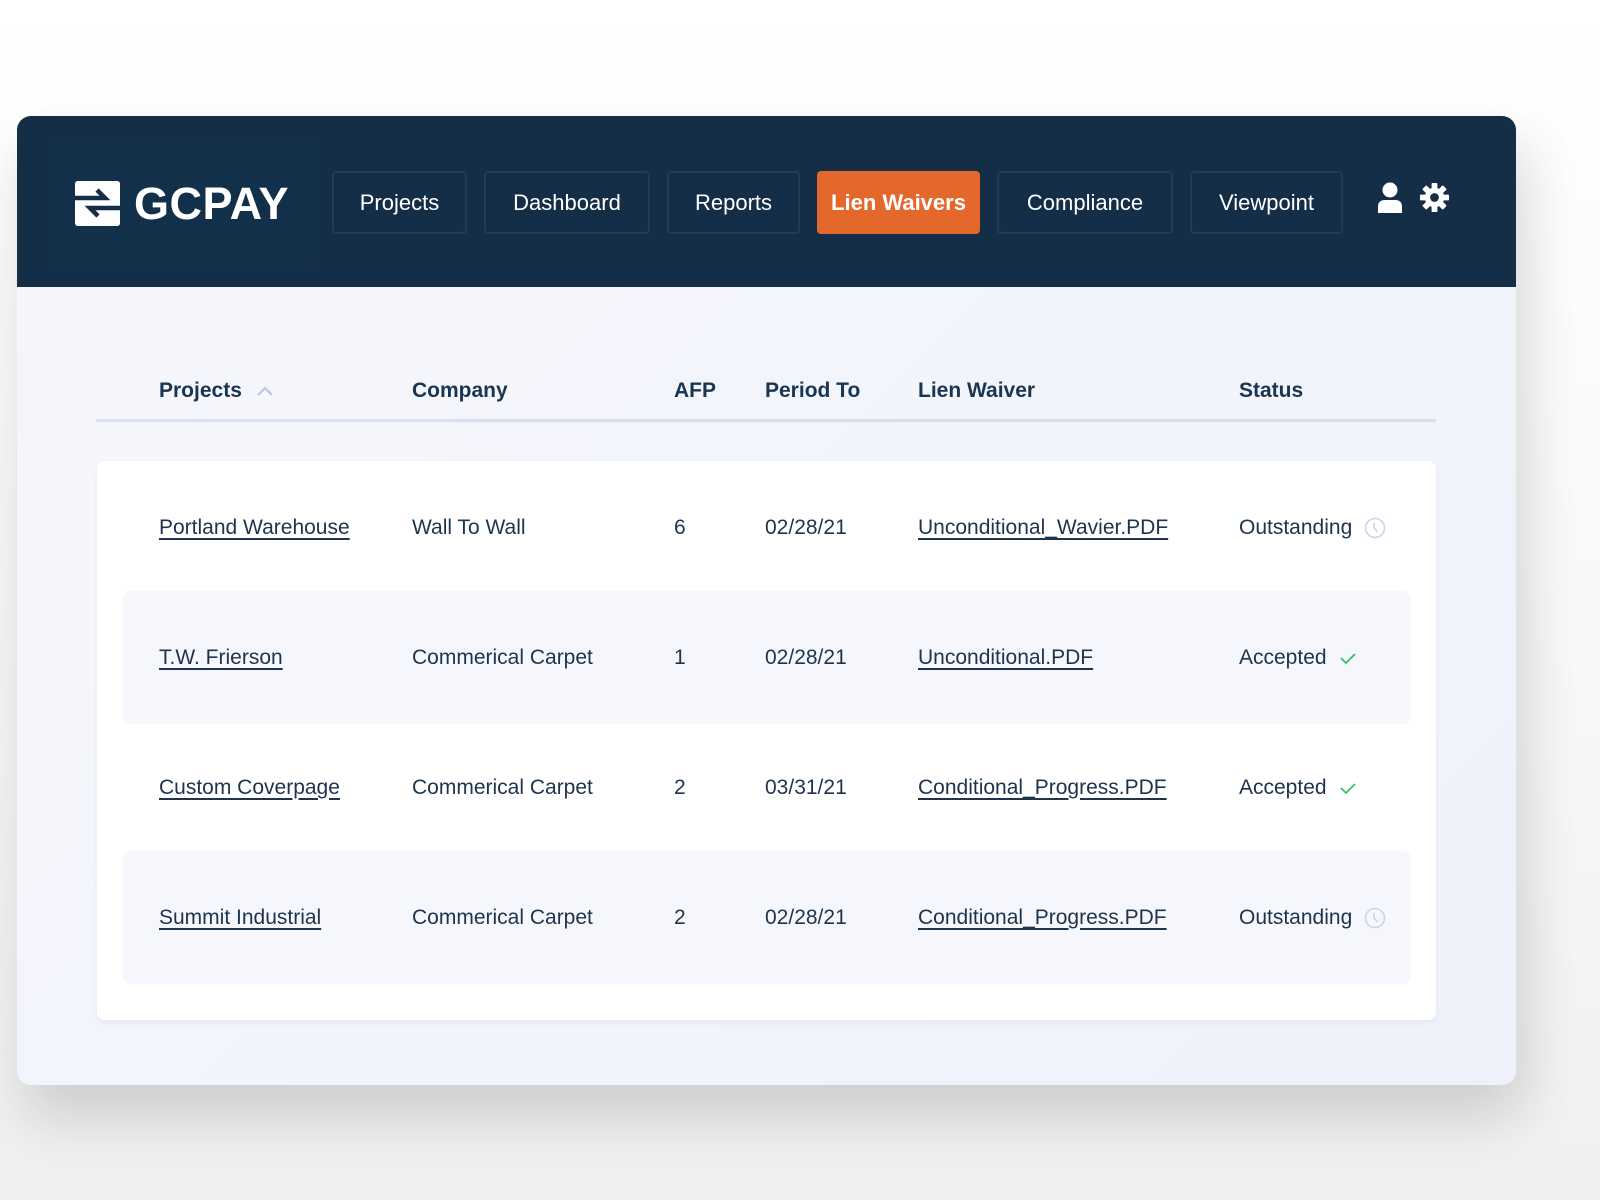  Describe the element at coordinates (680, 527) in the screenshot. I see `afp-cell: 6` at that location.